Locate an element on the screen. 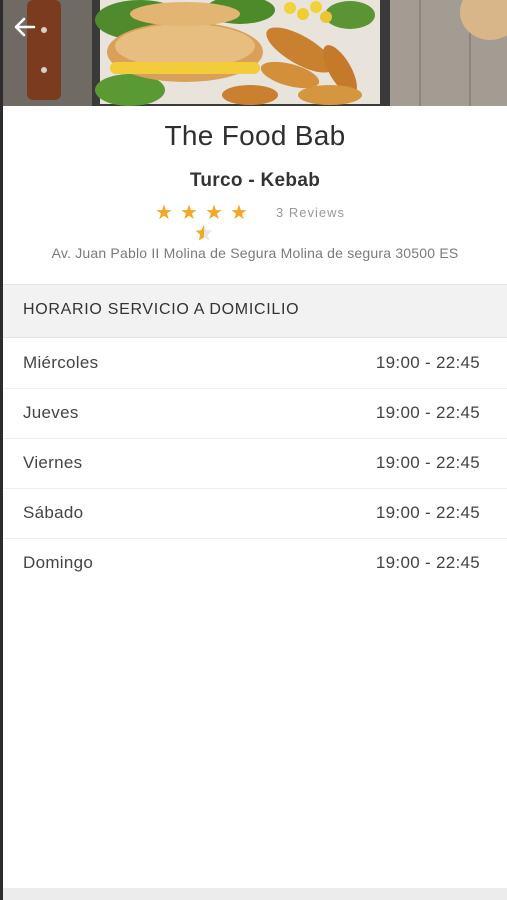  half-star-icon is located at coordinates (204, 233).